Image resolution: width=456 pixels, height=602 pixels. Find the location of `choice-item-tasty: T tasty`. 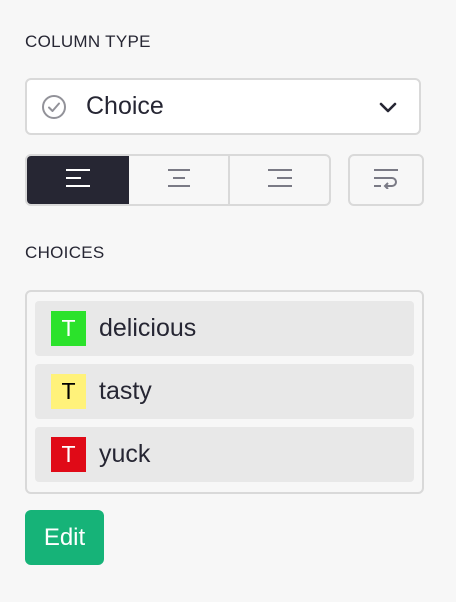

choice-item-tasty: T tasty is located at coordinates (224, 391).